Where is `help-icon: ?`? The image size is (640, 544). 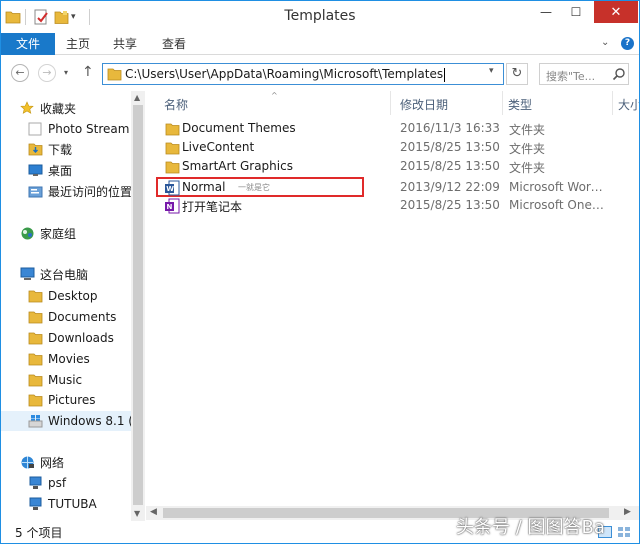
help-icon: ? is located at coordinates (627, 43).